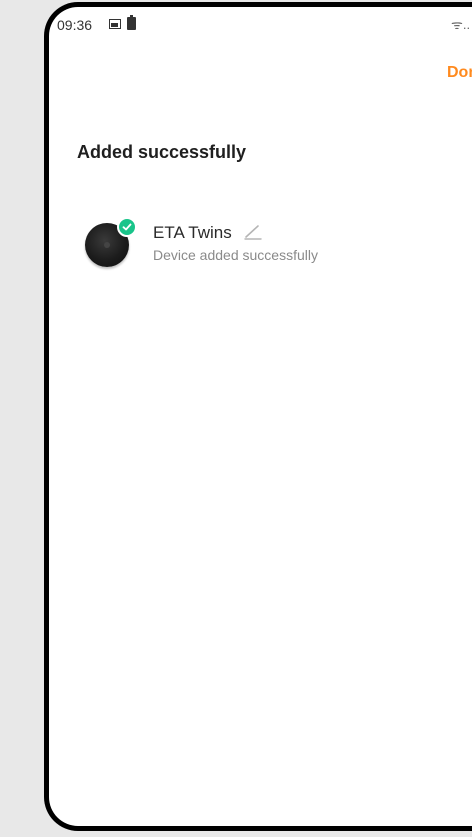 The height and width of the screenshot is (837, 472). What do you see at coordinates (253, 232) in the screenshot?
I see `edit-icon` at bounding box center [253, 232].